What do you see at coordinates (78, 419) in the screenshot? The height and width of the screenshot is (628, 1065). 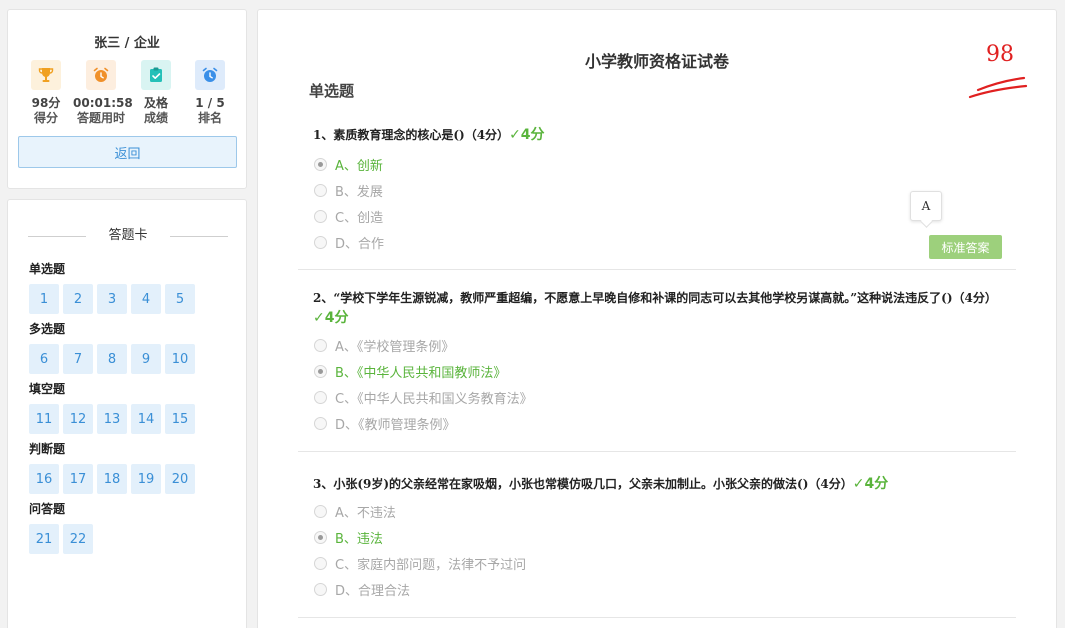 I see `question-number-button: 12` at bounding box center [78, 419].